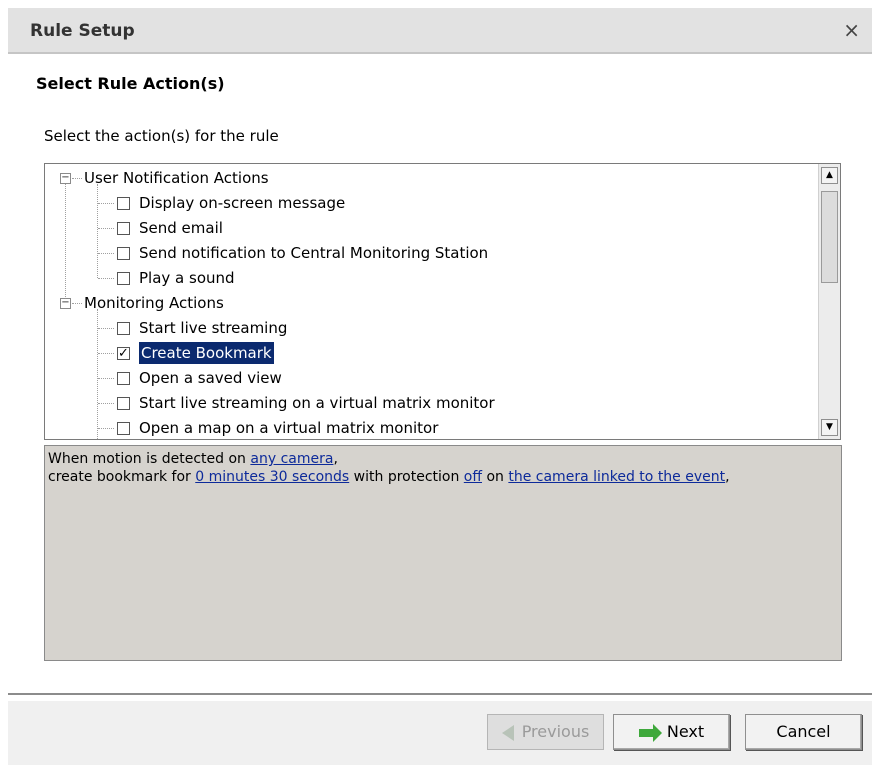 Image resolution: width=872 pixels, height=765 pixels. Describe the element at coordinates (272, 477) in the screenshot. I see `duration-link: 0 minutes 30 seconds` at that location.